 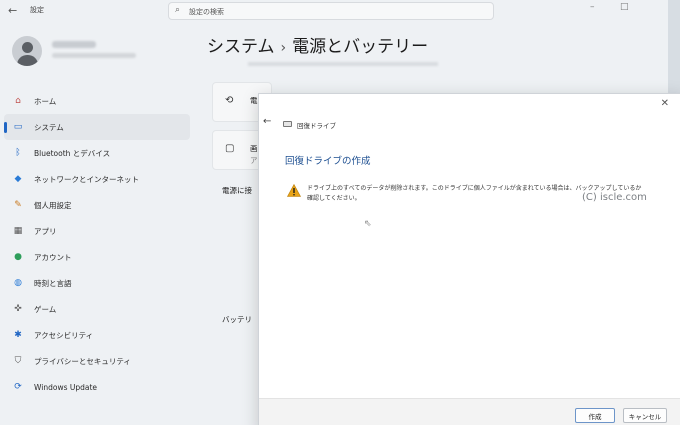 What do you see at coordinates (97, 309) in the screenshot?
I see `sidebar-item: ✜ ゲーム` at bounding box center [97, 309].